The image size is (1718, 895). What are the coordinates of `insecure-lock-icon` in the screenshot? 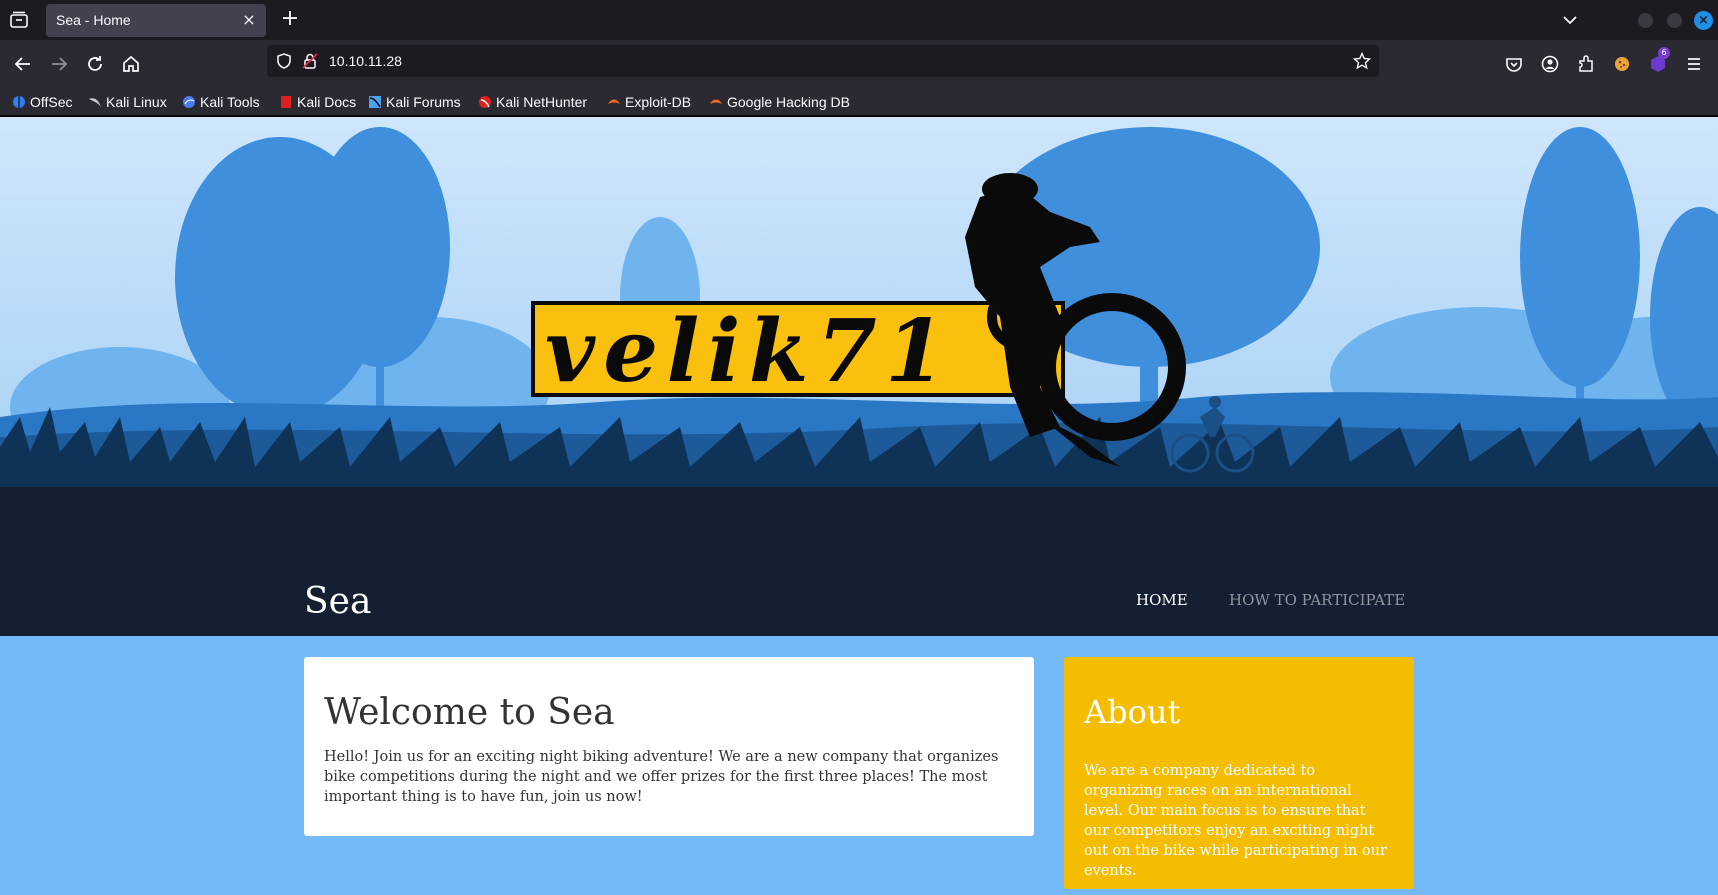 It's located at (310, 61).